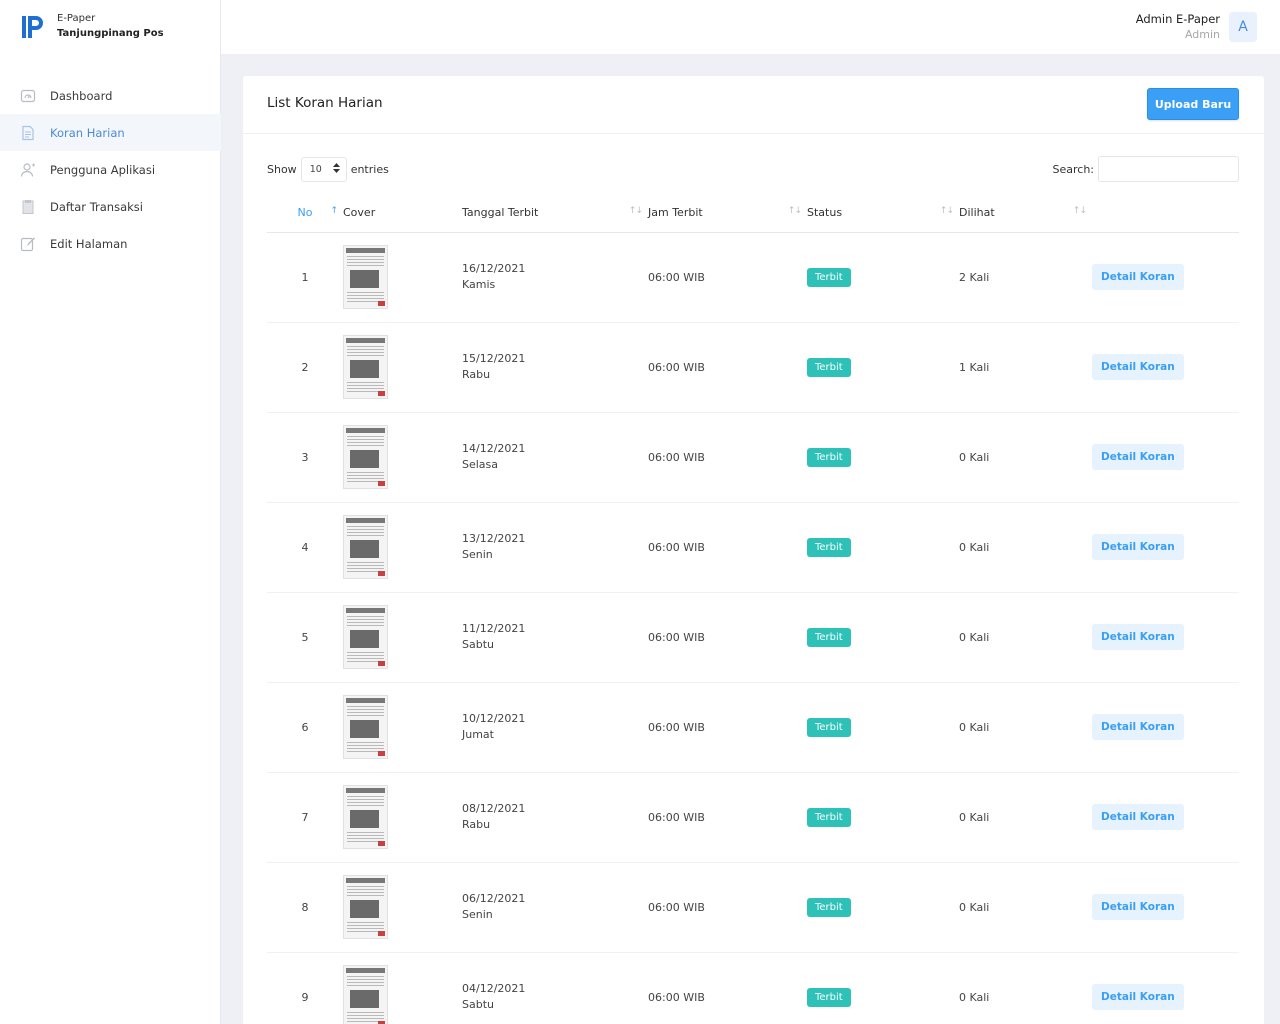 Image resolution: width=1280 pixels, height=1024 pixels. What do you see at coordinates (494, 358) in the screenshot?
I see `publish-date: 15/12/2021` at bounding box center [494, 358].